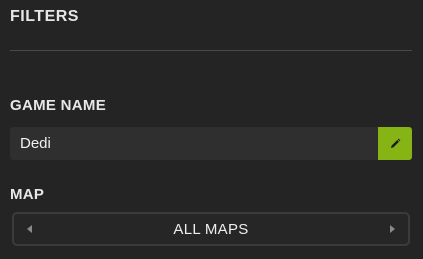 This screenshot has height=259, width=423. I want to click on arrow-left-icon, so click(30, 229).